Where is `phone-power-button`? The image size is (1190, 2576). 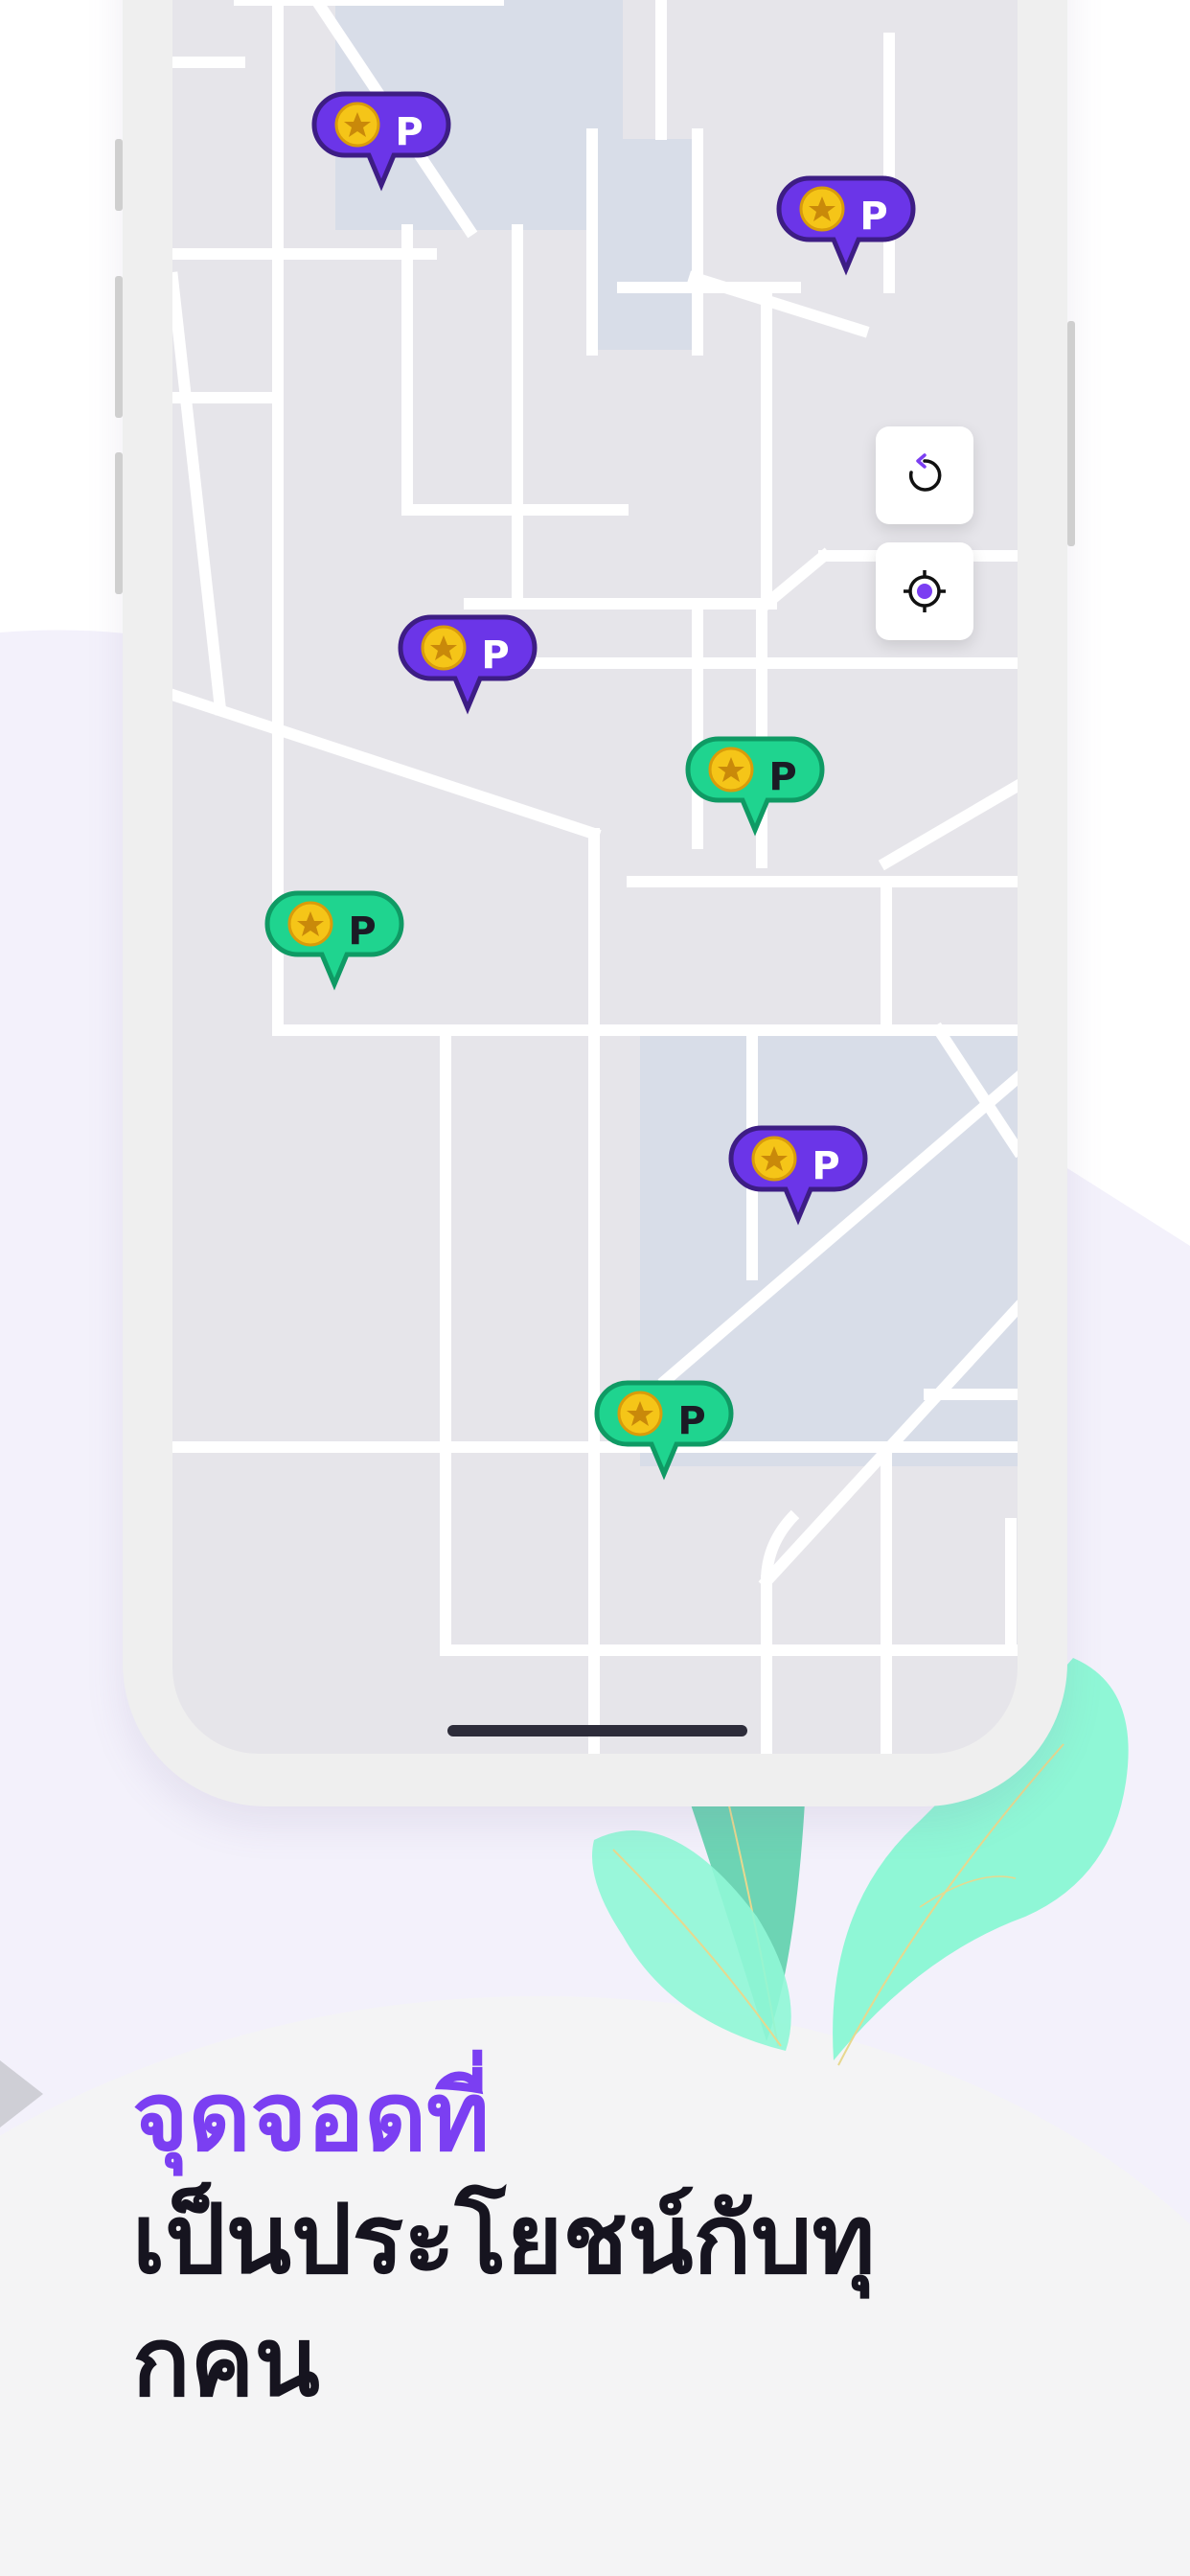 phone-power-button is located at coordinates (1071, 433).